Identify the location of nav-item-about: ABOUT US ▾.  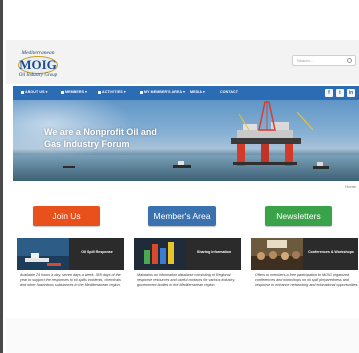
(34, 92).